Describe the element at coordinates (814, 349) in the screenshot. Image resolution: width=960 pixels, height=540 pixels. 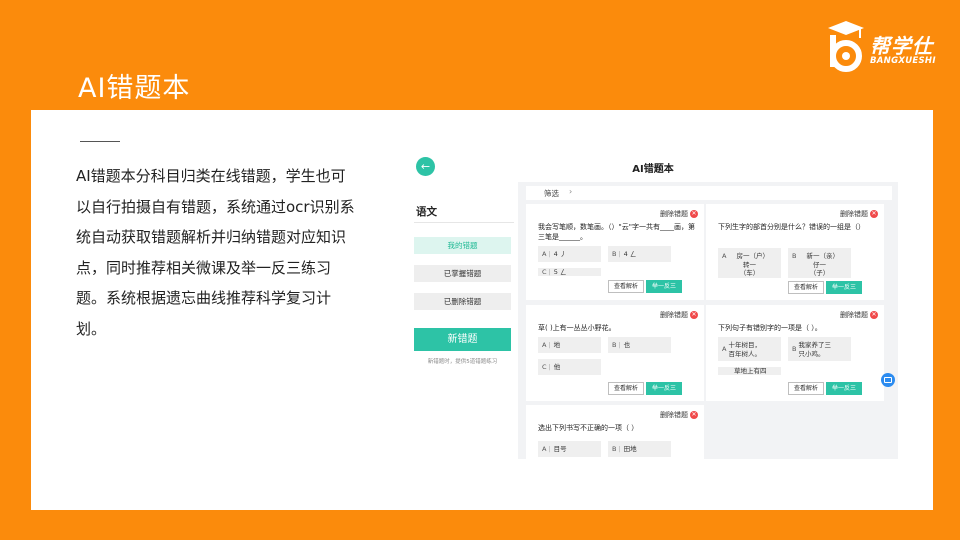
I see `option-text: 我家养了三 只小鸡。` at that location.